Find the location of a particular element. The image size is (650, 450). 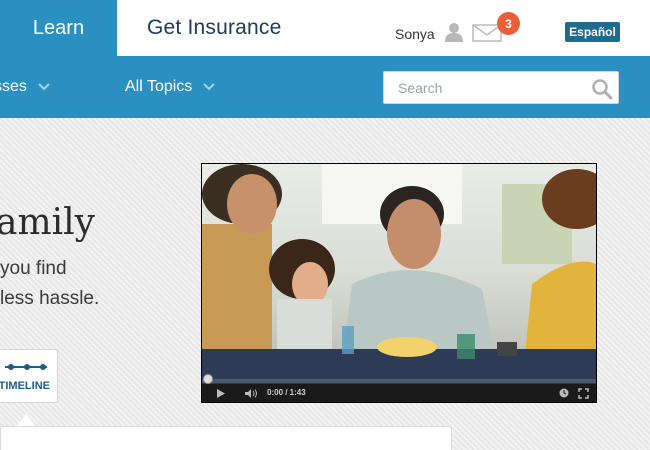

nav-all-topics-label: All Topics is located at coordinates (159, 86).